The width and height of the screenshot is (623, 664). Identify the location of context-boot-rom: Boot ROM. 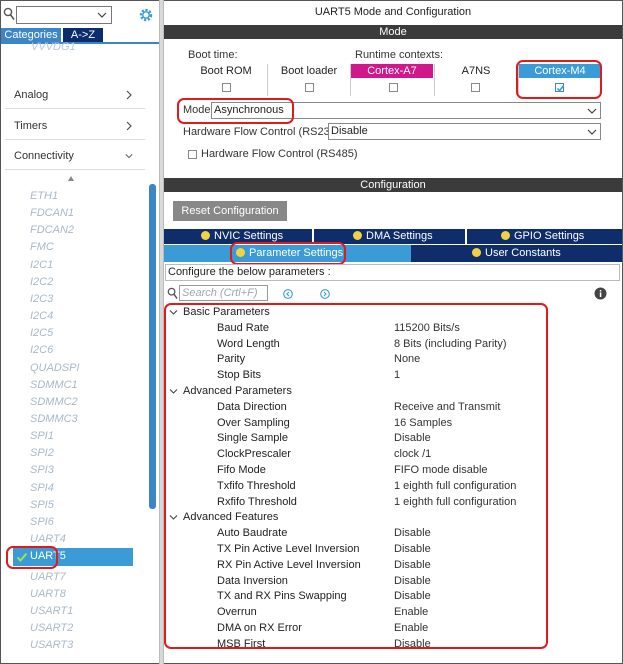
(226, 71).